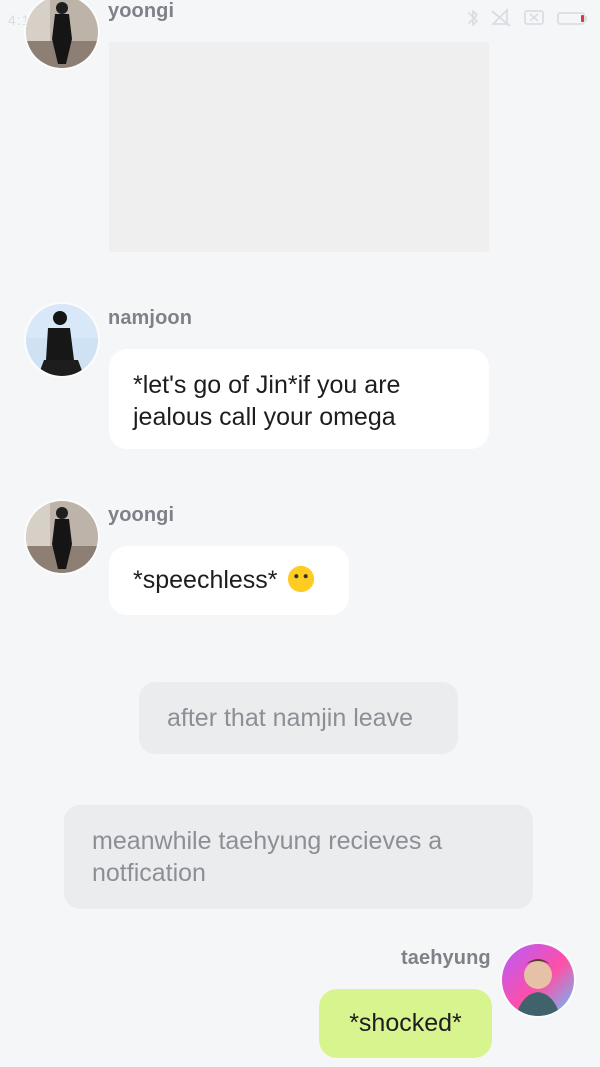 Image resolution: width=600 pixels, height=1067 pixels. I want to click on message-bubble-yoongi-speechless: *speechless*, so click(229, 580).